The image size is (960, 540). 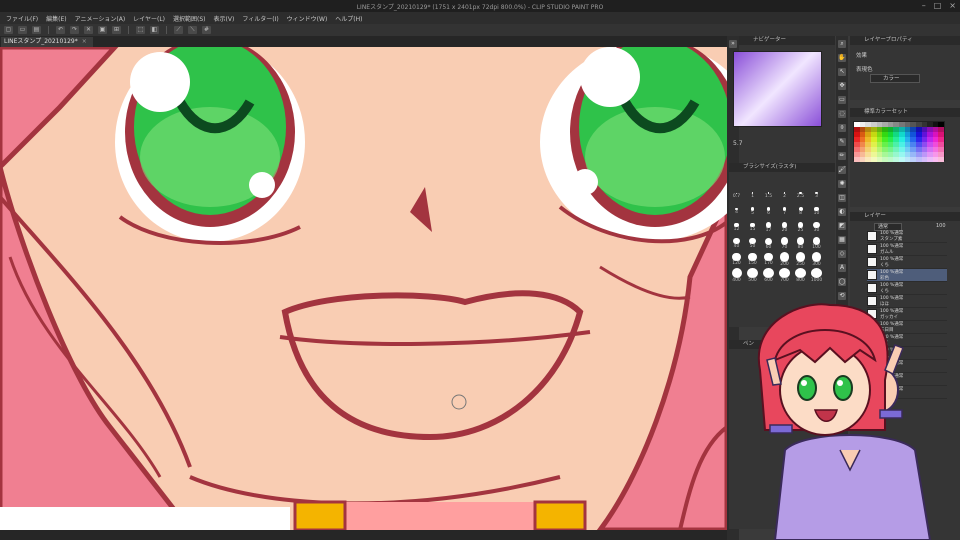 I want to click on airbrush-icon: ✺, so click(x=842, y=184).